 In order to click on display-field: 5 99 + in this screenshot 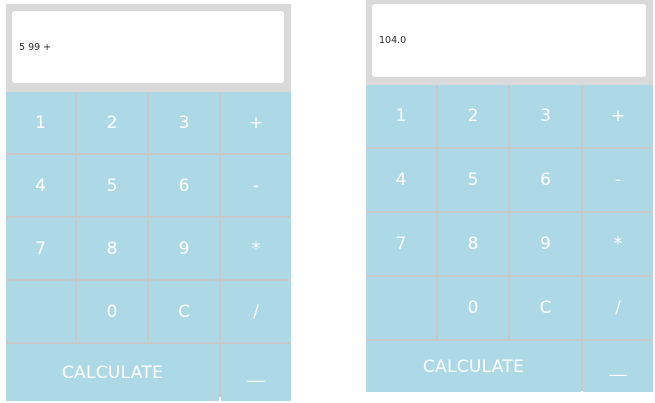, I will do `click(148, 47)`.